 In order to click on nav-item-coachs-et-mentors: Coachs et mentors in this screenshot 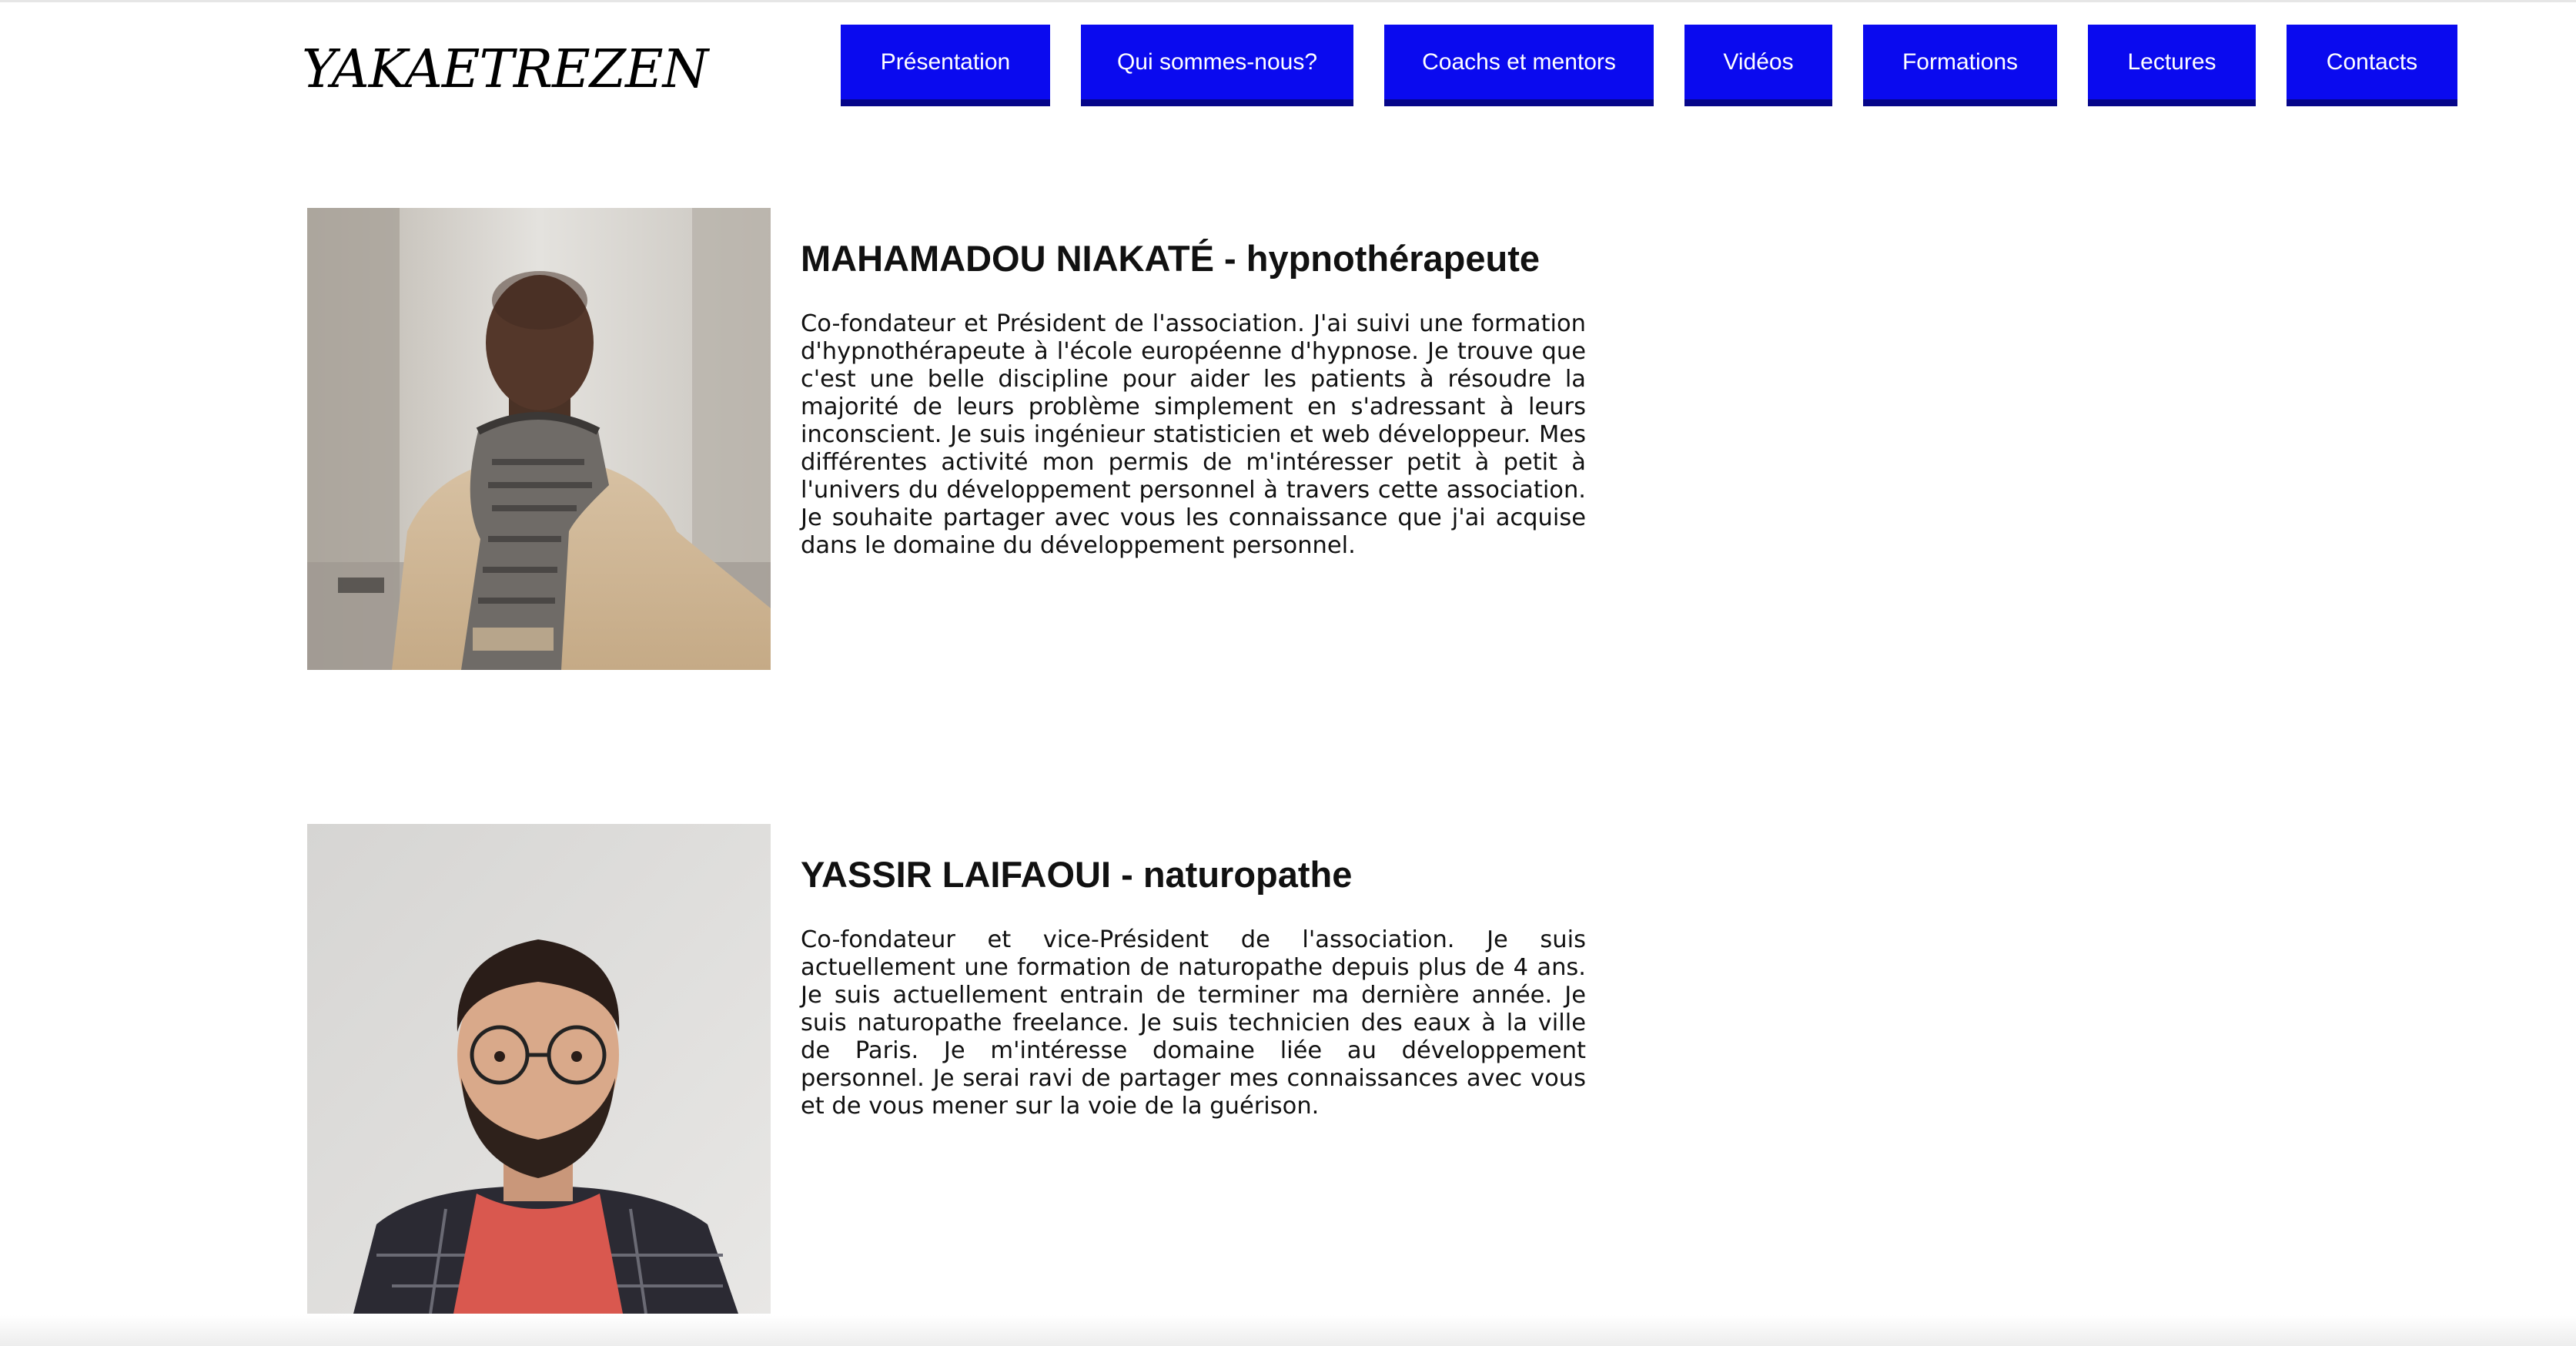, I will do `click(1519, 65)`.